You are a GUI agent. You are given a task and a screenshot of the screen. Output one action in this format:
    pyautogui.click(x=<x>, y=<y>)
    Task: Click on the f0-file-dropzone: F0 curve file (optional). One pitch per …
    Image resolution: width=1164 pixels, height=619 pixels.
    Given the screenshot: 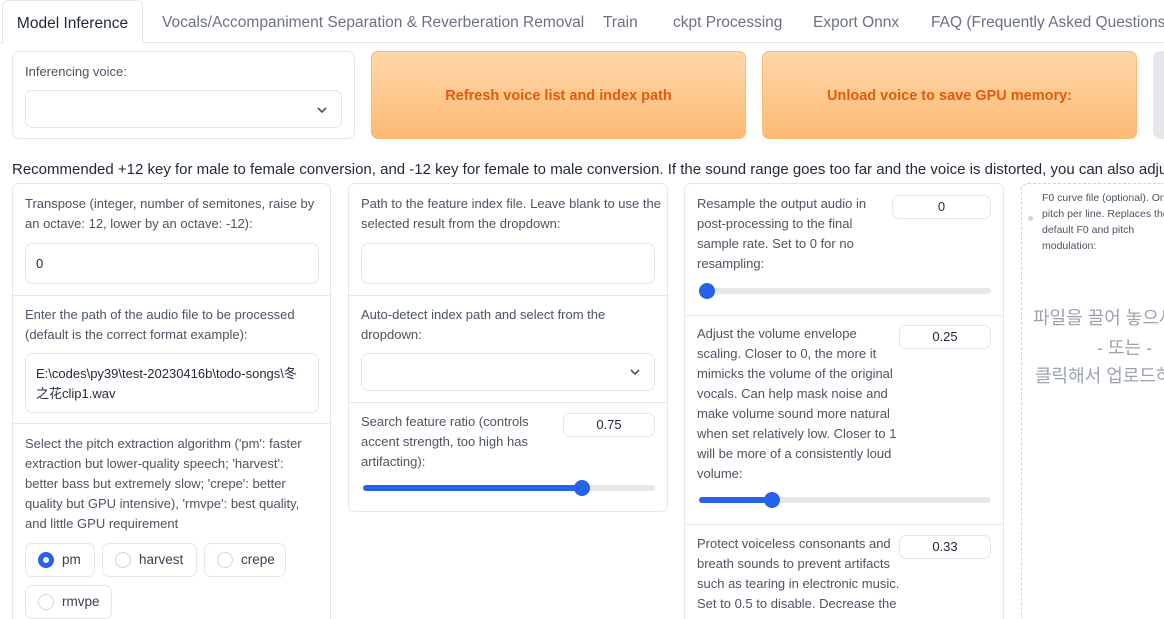 What is the action you would take?
    pyautogui.click(x=1092, y=401)
    